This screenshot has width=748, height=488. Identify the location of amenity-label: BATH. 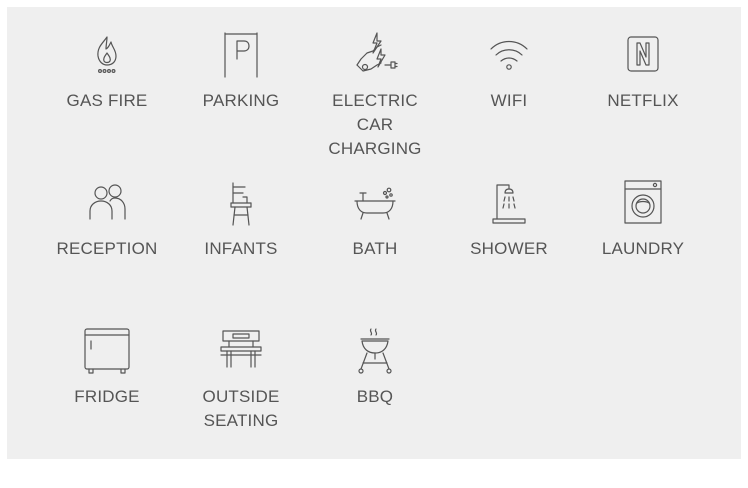
(375, 248).